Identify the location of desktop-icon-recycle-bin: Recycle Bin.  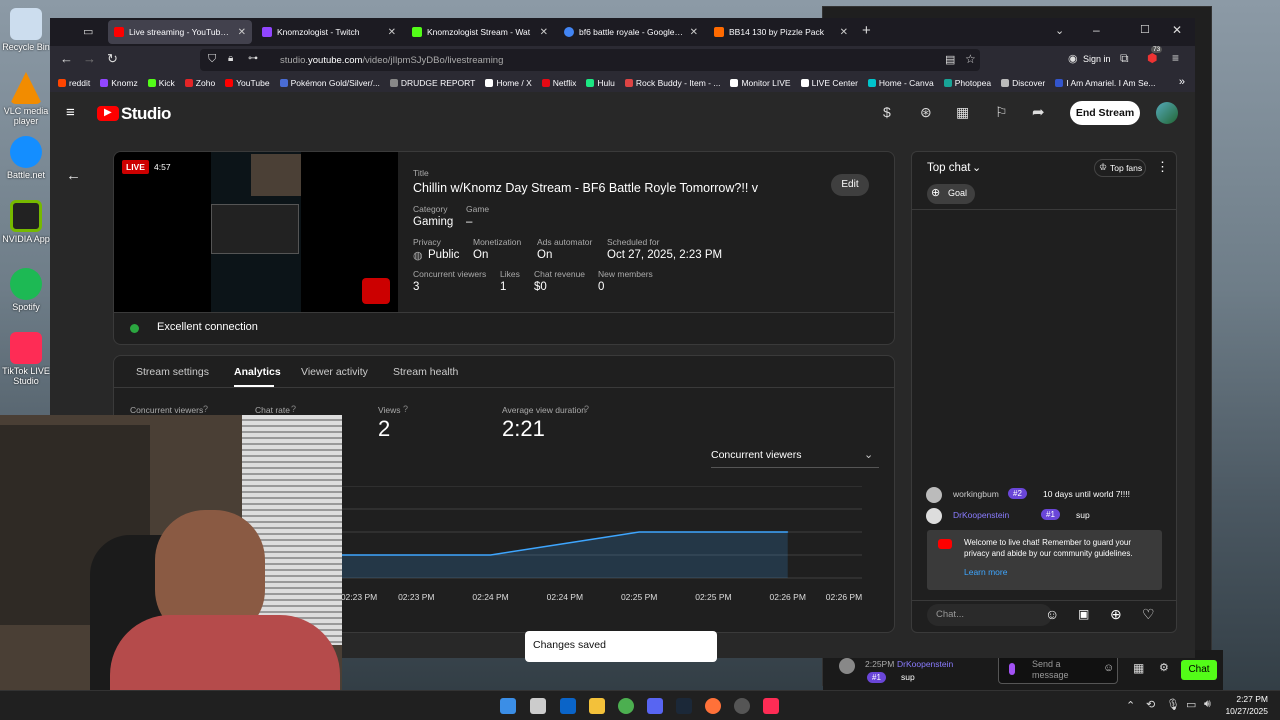
(26, 30).